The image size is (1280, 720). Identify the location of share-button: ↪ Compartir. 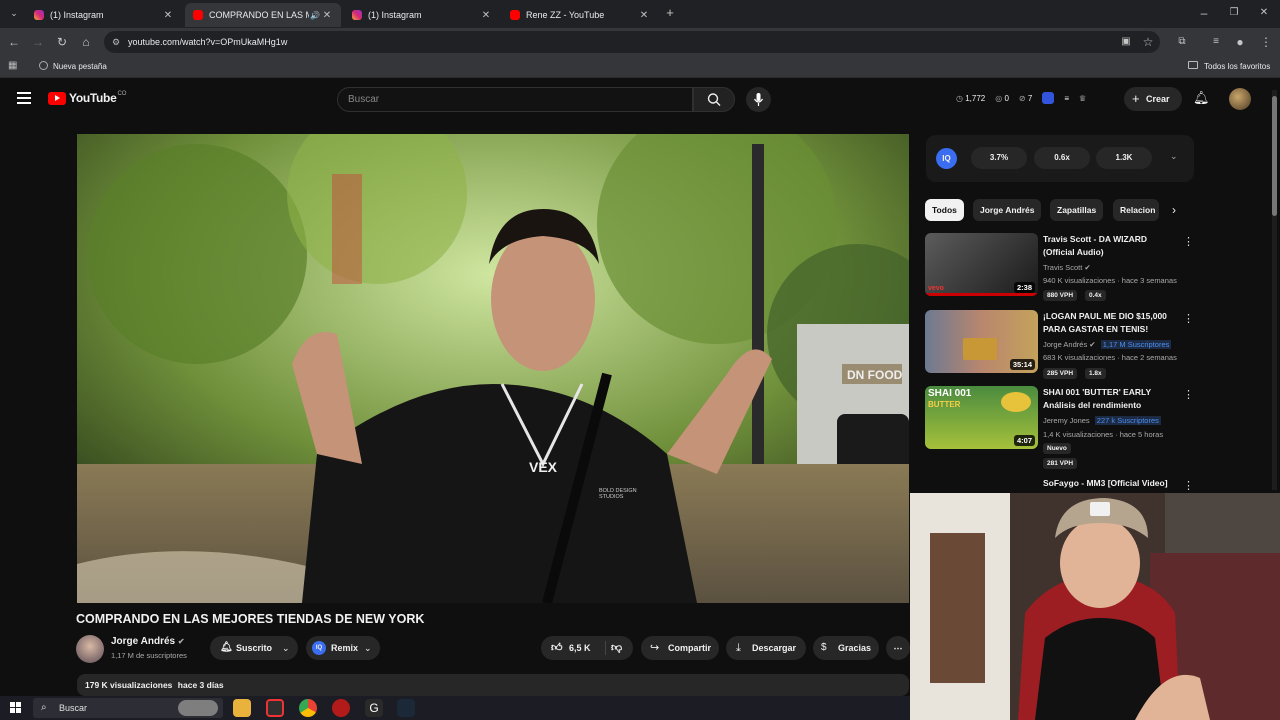
(680, 648).